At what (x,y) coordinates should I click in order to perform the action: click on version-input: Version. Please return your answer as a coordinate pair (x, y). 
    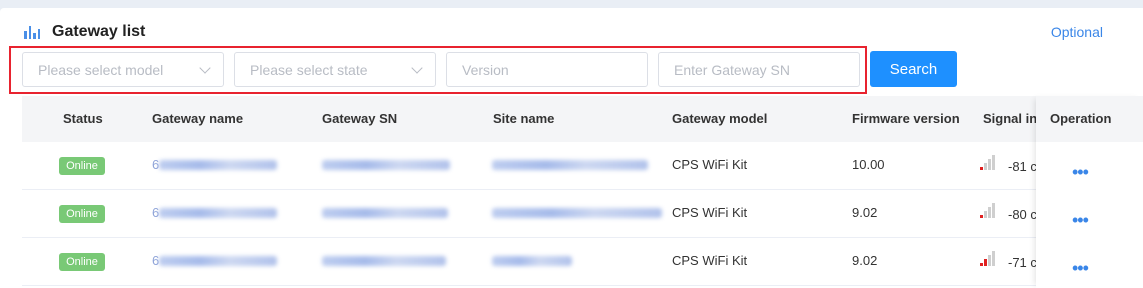
    Looking at the image, I should click on (547, 69).